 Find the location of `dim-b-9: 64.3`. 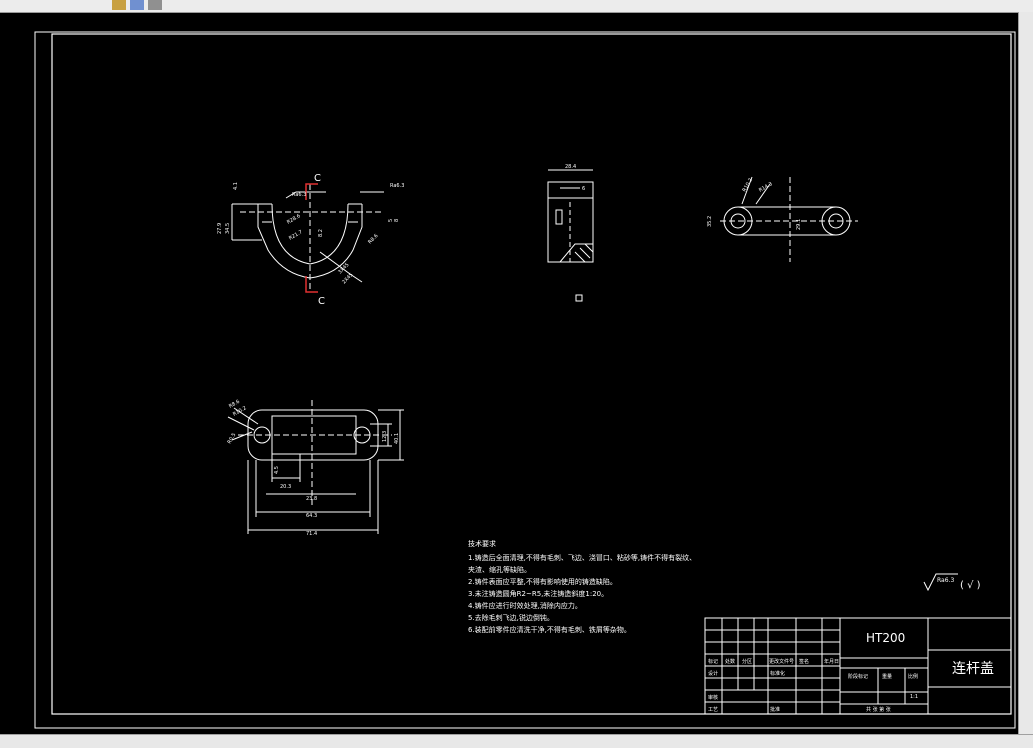

dim-b-9: 64.3 is located at coordinates (311, 516).